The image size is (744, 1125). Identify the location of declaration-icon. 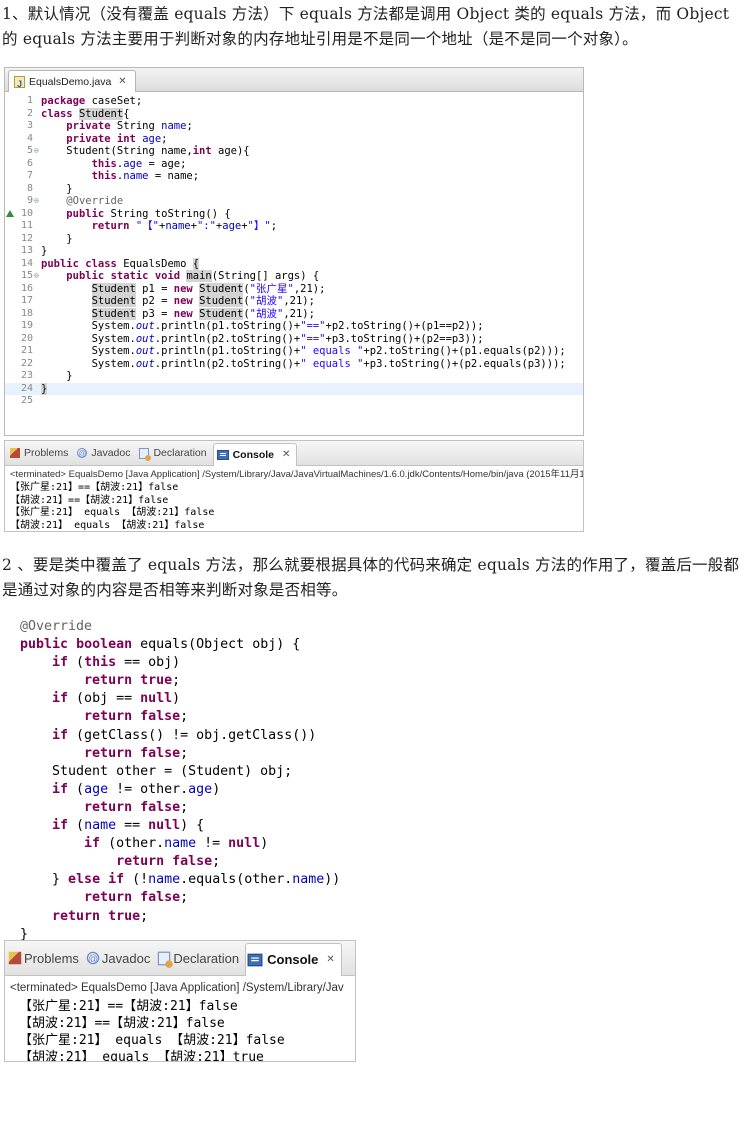
(166, 959).